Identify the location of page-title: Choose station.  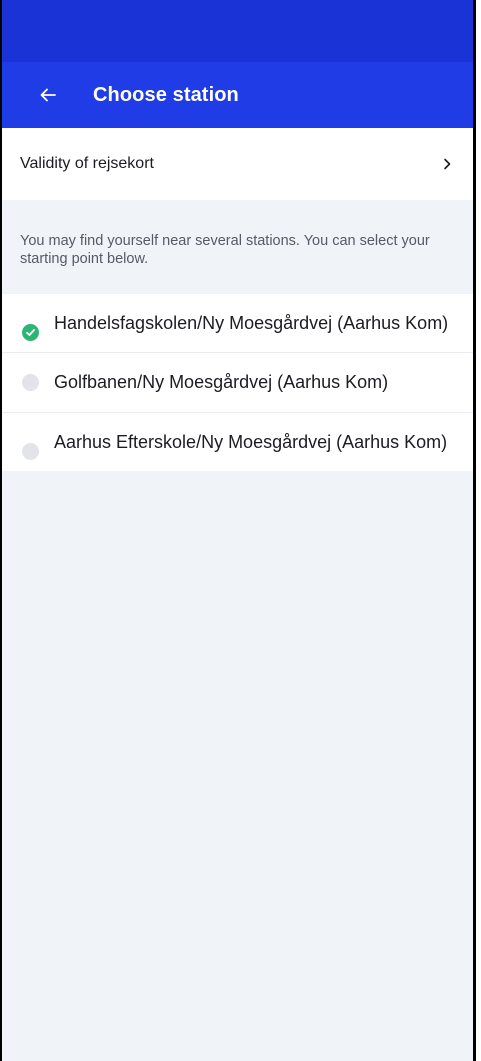
(166, 94).